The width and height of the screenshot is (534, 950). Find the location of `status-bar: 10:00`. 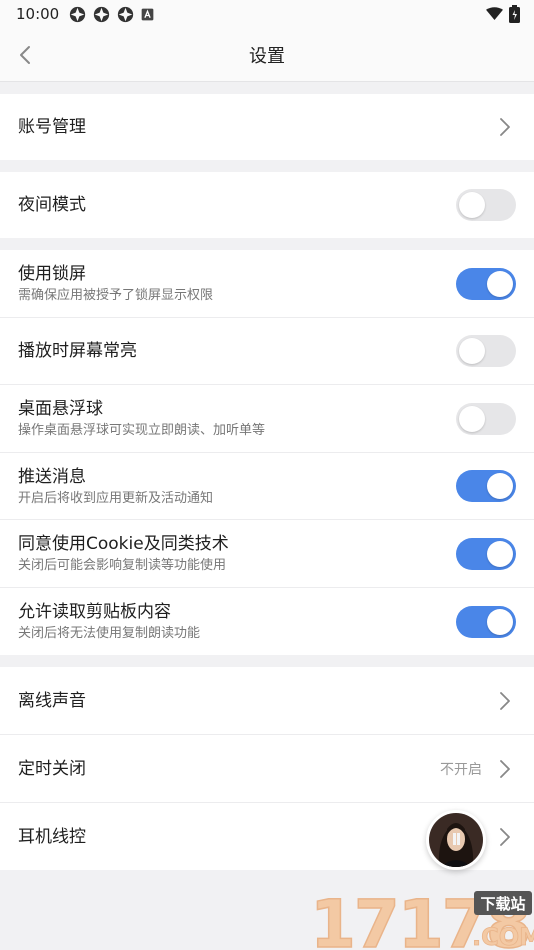

status-bar: 10:00 is located at coordinates (267, 14).